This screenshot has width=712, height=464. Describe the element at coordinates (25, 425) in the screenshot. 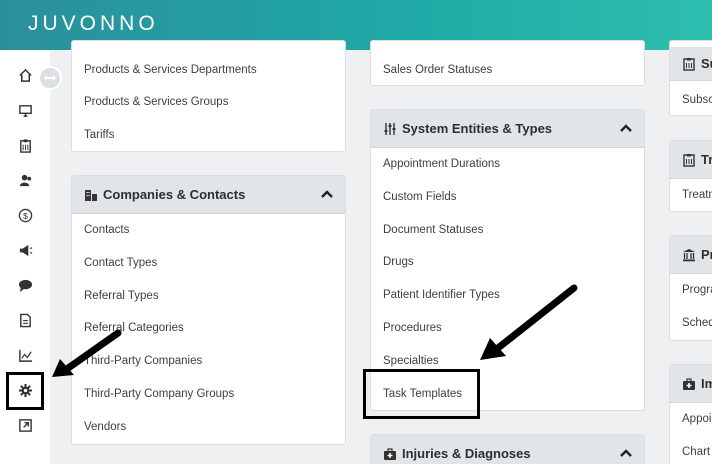

I see `external-link-icon` at that location.